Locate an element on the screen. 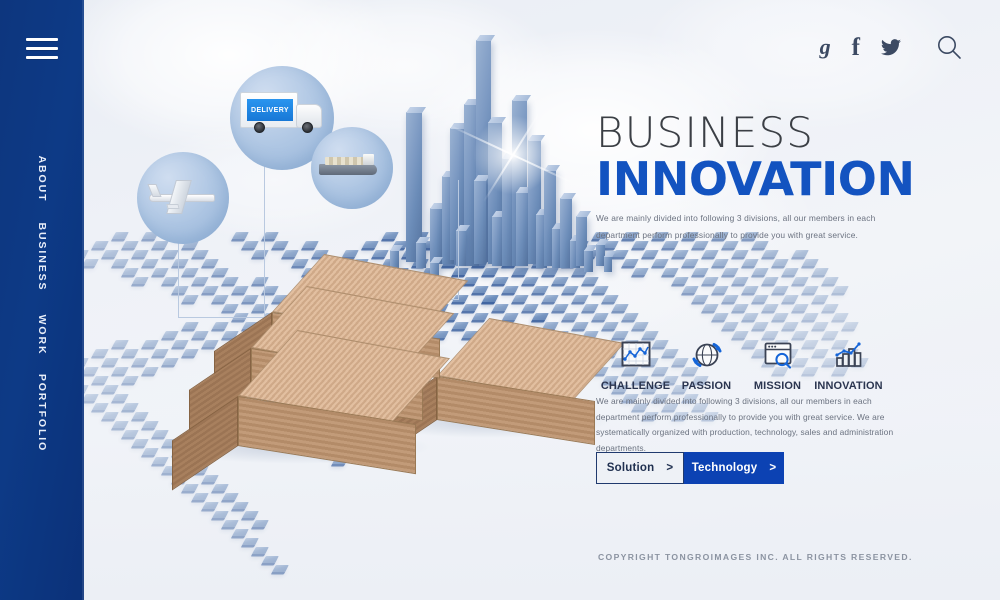 The height and width of the screenshot is (600, 1000). page-title-line1: BUSINESS is located at coordinates (705, 132).